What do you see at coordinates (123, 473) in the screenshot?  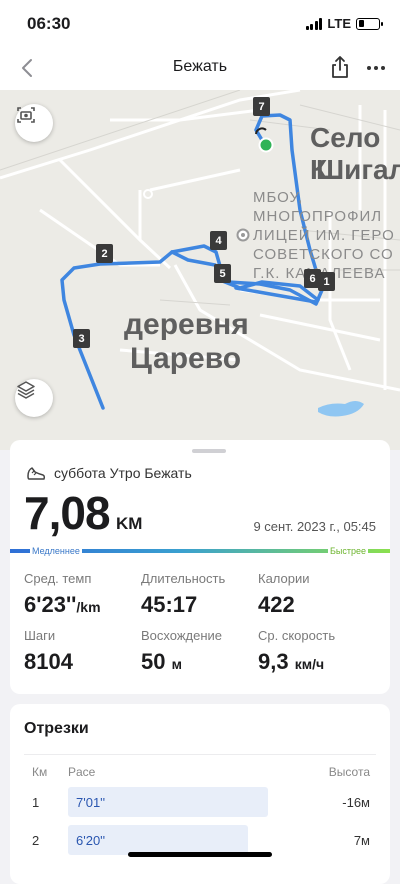 I see `activity-title: суббота Утро Бежать` at bounding box center [123, 473].